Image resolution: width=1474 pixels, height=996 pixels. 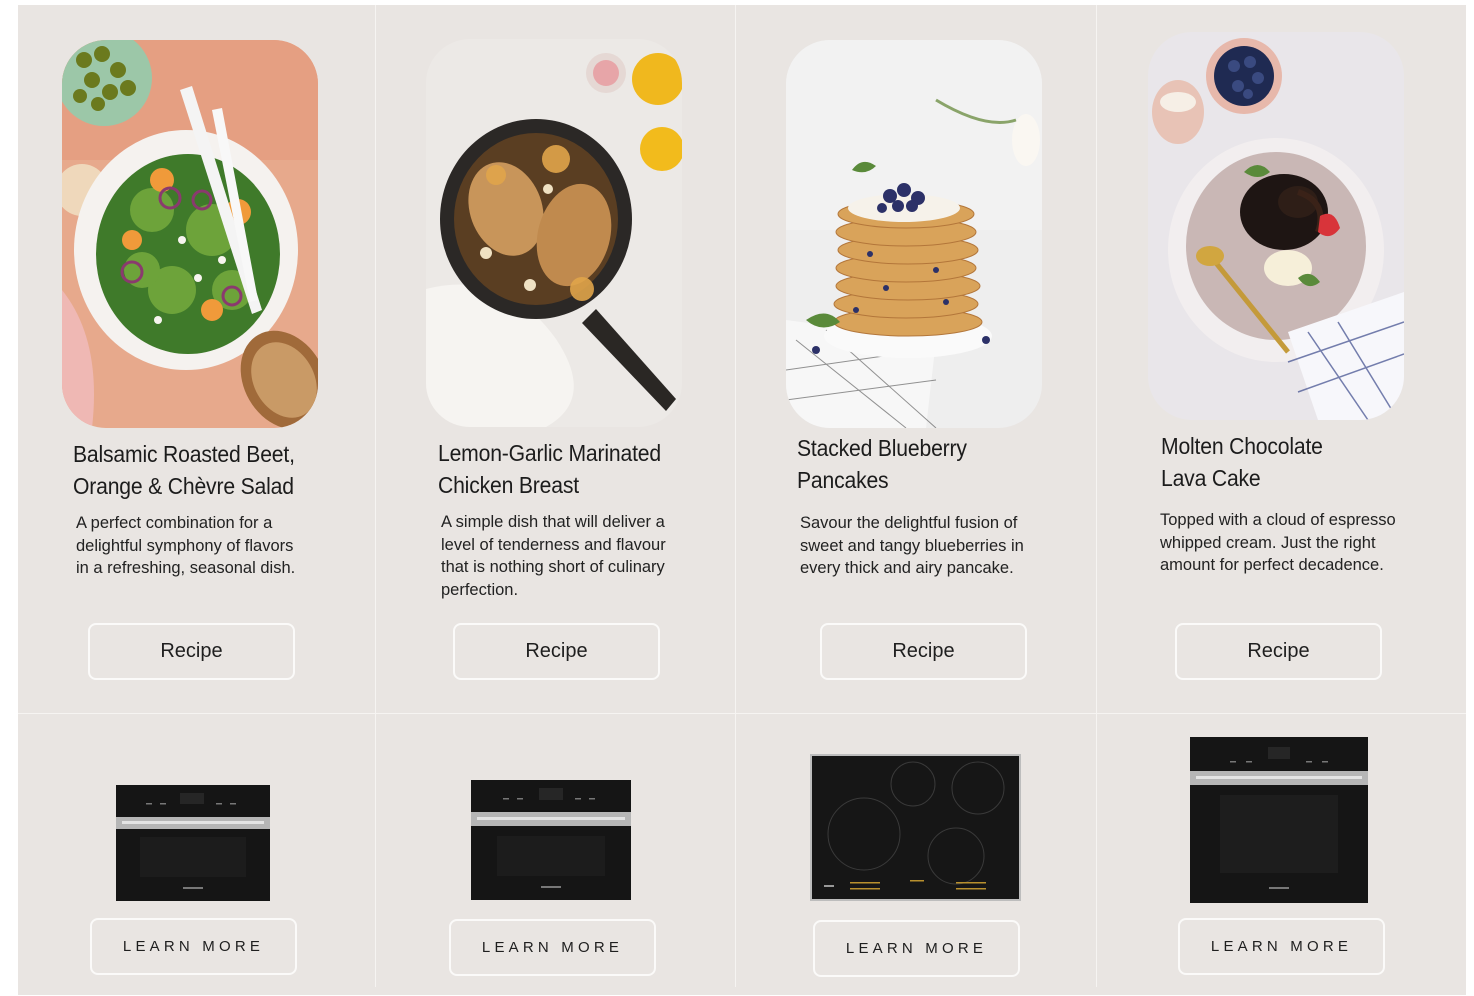 I want to click on recipe-title: Lemon-Garlic Marinated Chicken Breast, so click(x=549, y=469).